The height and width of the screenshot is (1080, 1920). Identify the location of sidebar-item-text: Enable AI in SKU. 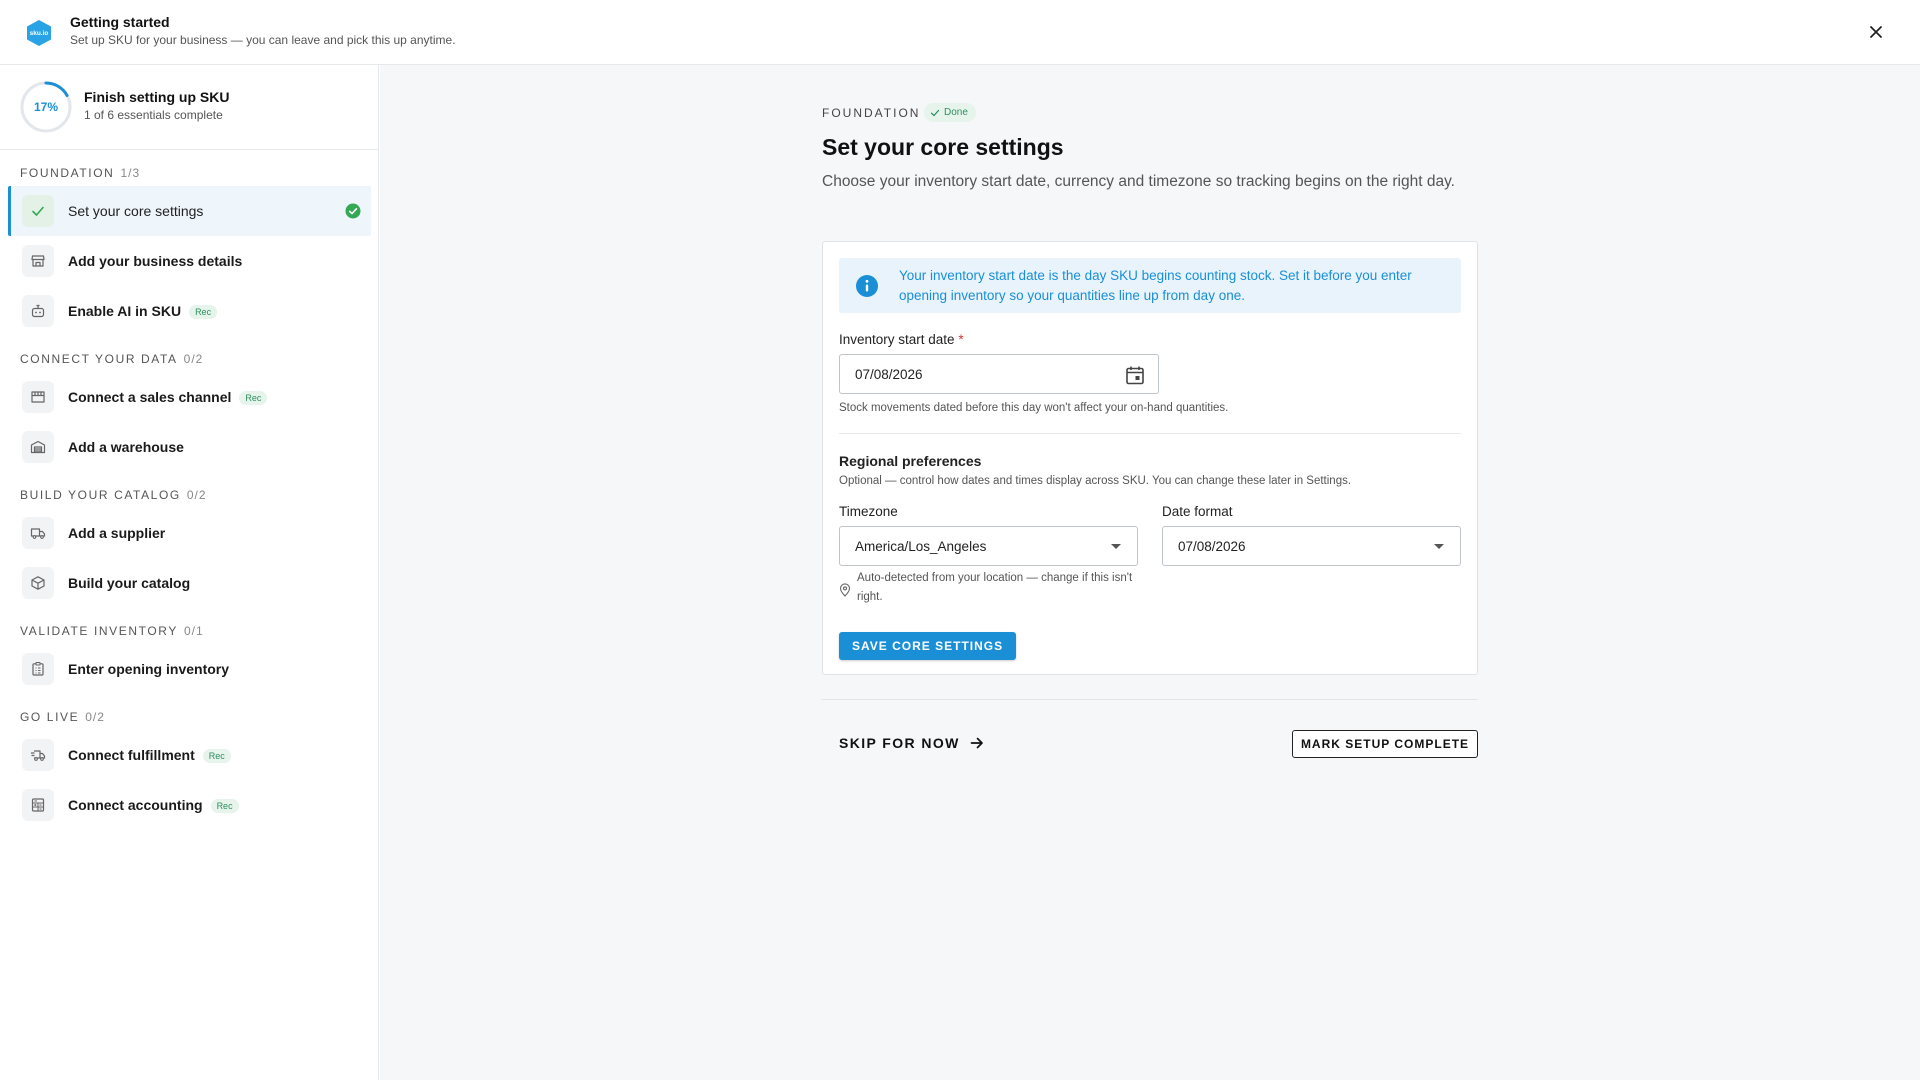
(125, 311).